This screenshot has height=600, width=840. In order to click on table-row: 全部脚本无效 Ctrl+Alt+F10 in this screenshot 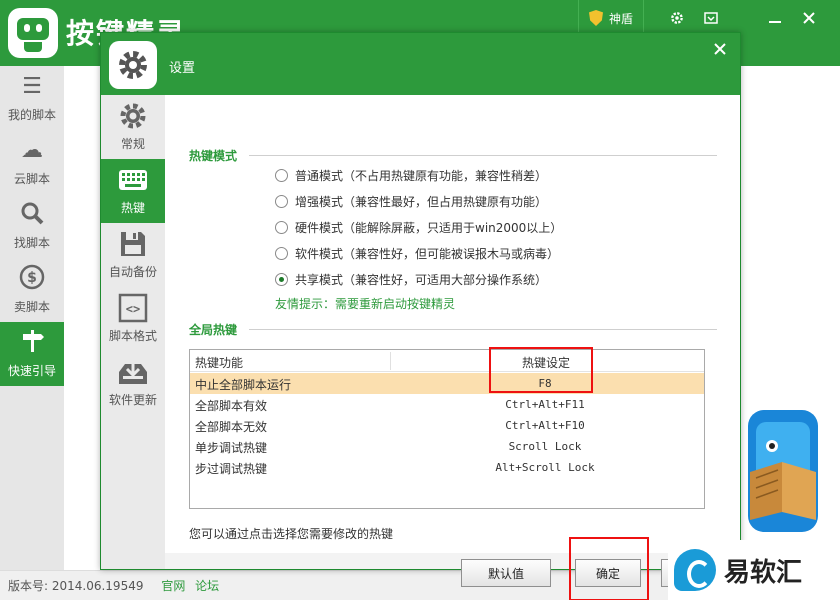, I will do `click(447, 425)`.